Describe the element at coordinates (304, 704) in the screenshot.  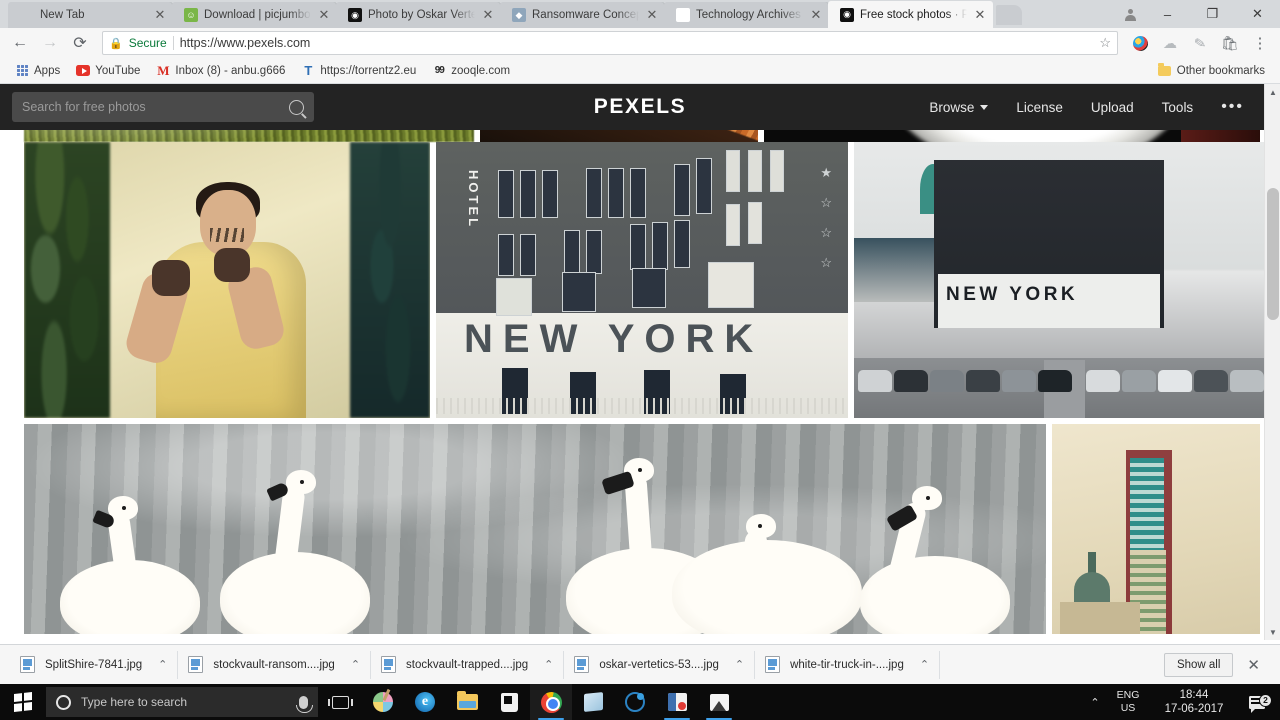
I see `microphone-icon` at that location.